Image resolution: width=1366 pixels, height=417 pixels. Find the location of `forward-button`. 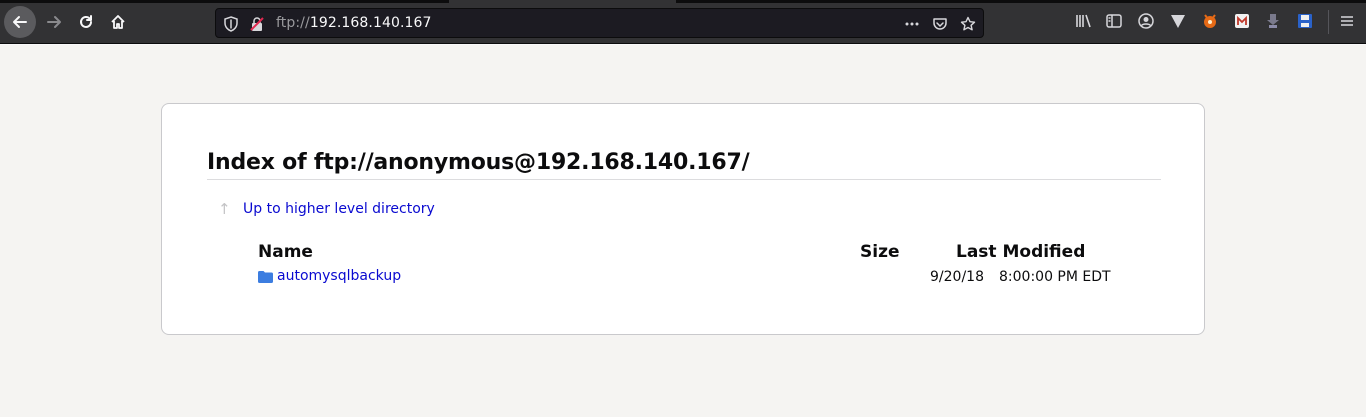

forward-button is located at coordinates (54, 22).